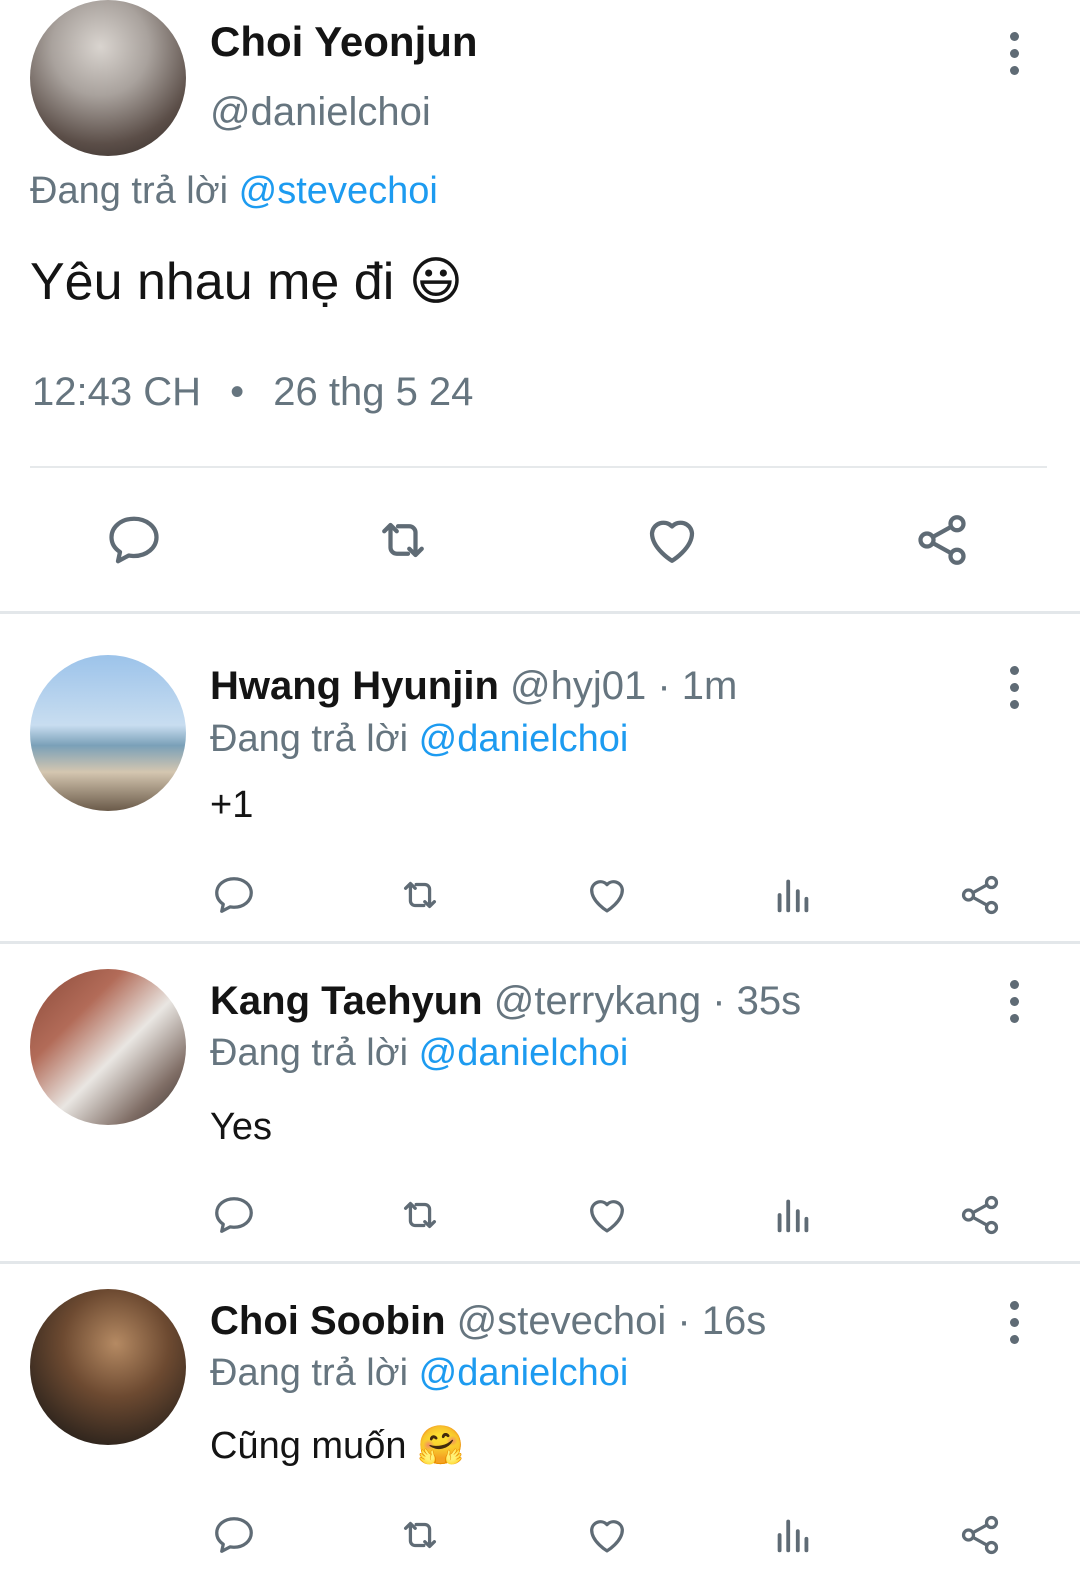 This screenshot has width=1080, height=1572. Describe the element at coordinates (441, 1446) in the screenshot. I see `hugging-emoji-icon: 🤗` at that location.